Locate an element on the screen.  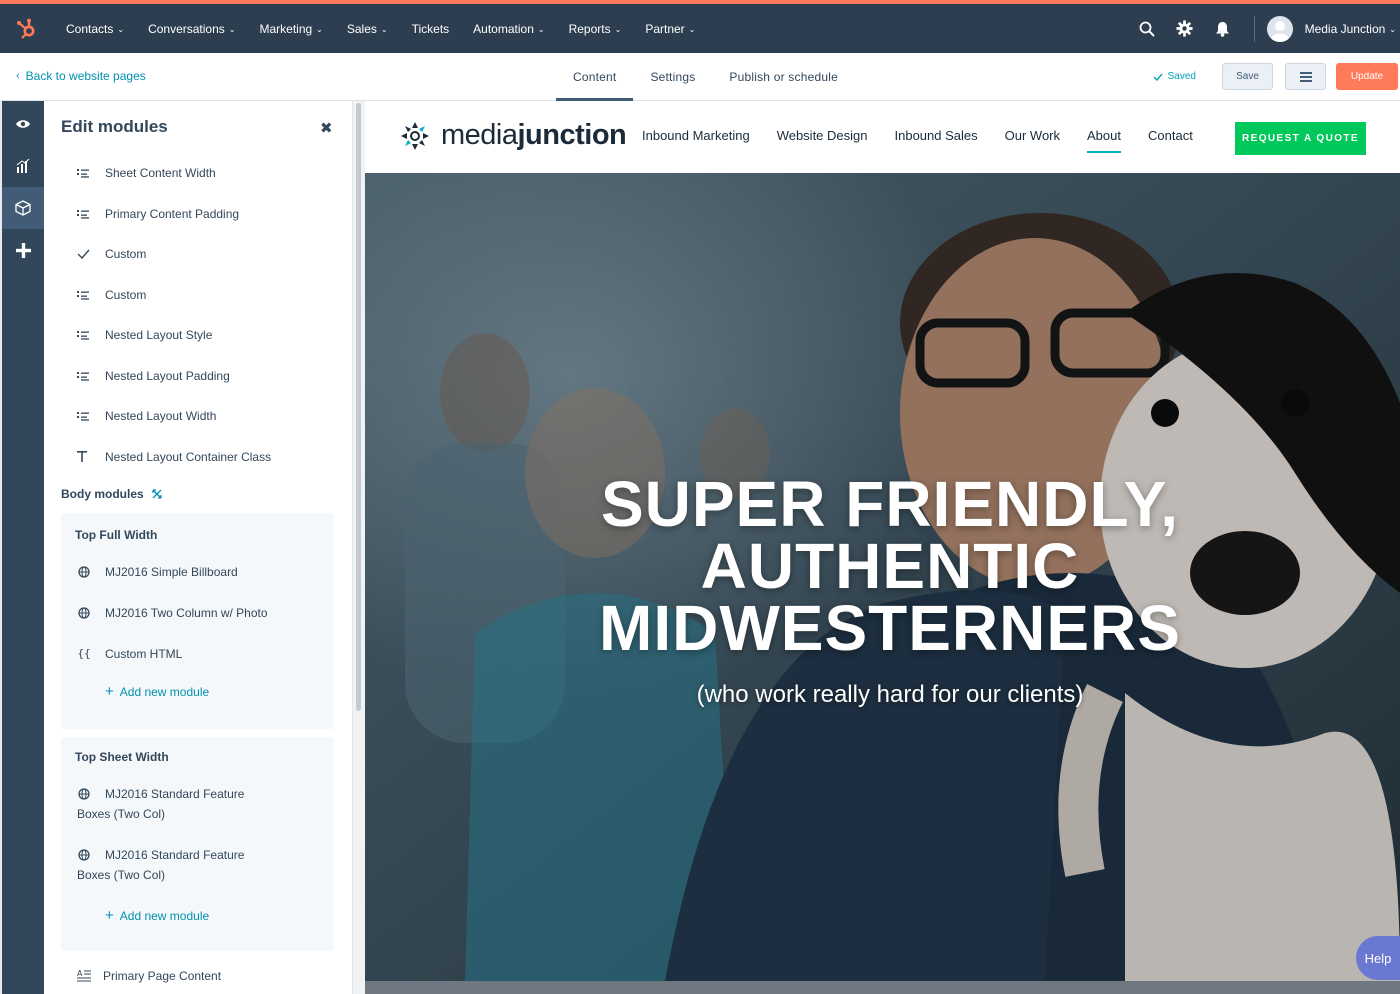
cube-icon is located at coordinates (23, 208).